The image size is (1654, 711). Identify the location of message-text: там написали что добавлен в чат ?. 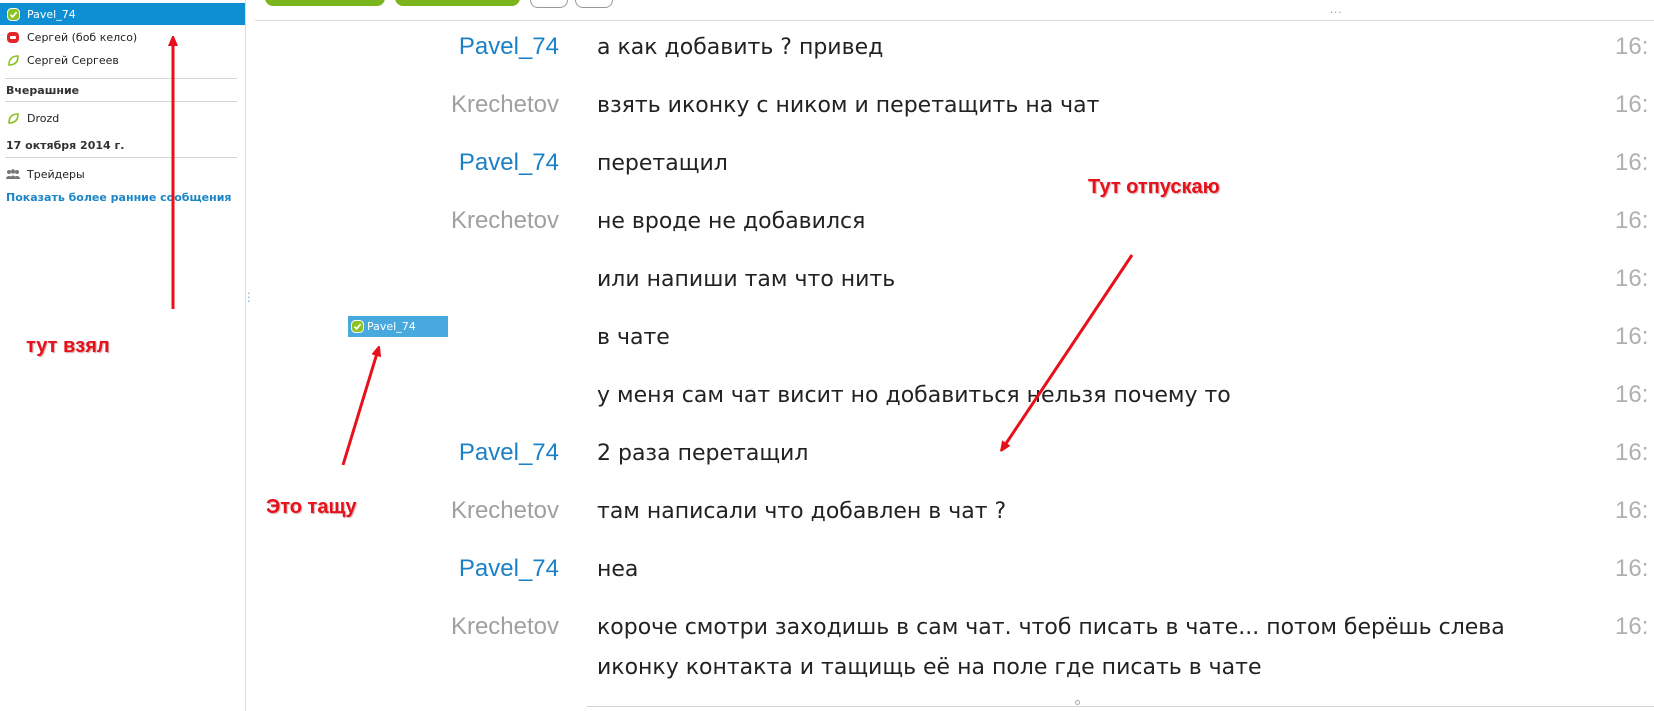
(802, 511).